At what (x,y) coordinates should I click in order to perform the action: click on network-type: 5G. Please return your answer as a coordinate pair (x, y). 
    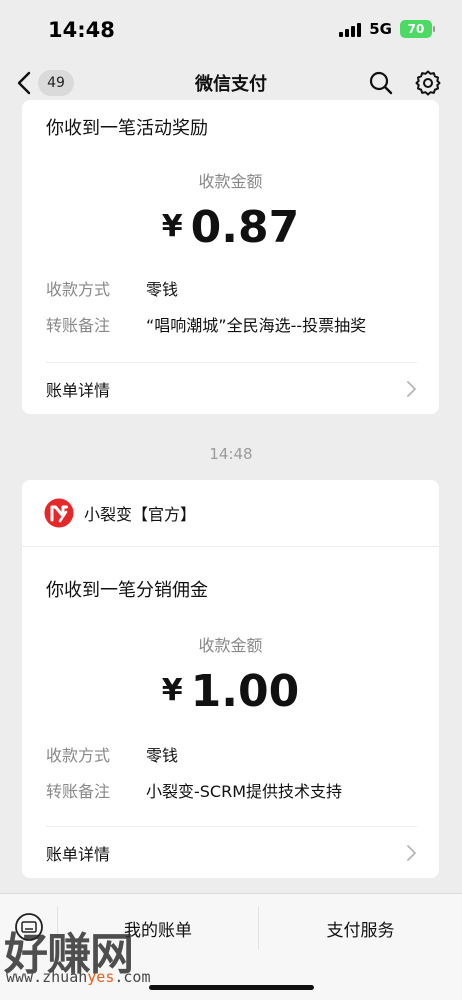
    Looking at the image, I should click on (380, 29).